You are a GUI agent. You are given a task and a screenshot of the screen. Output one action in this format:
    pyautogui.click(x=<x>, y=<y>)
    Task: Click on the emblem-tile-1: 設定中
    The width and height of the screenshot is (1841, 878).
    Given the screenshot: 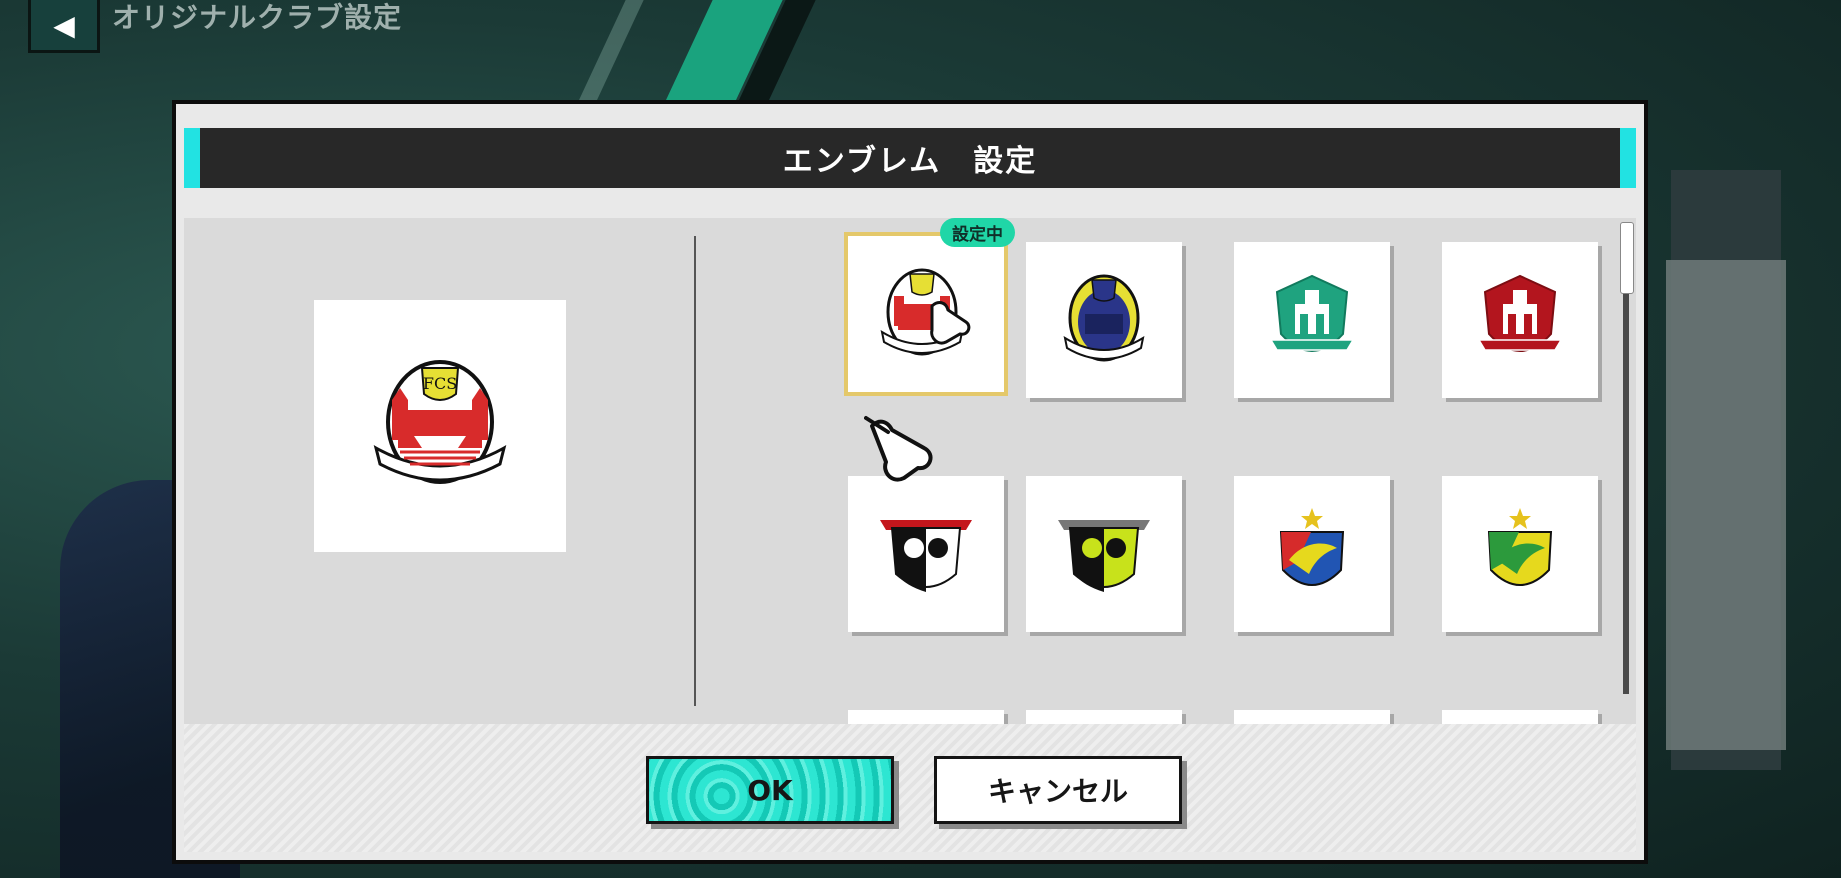 What is the action you would take?
    pyautogui.click(x=929, y=307)
    